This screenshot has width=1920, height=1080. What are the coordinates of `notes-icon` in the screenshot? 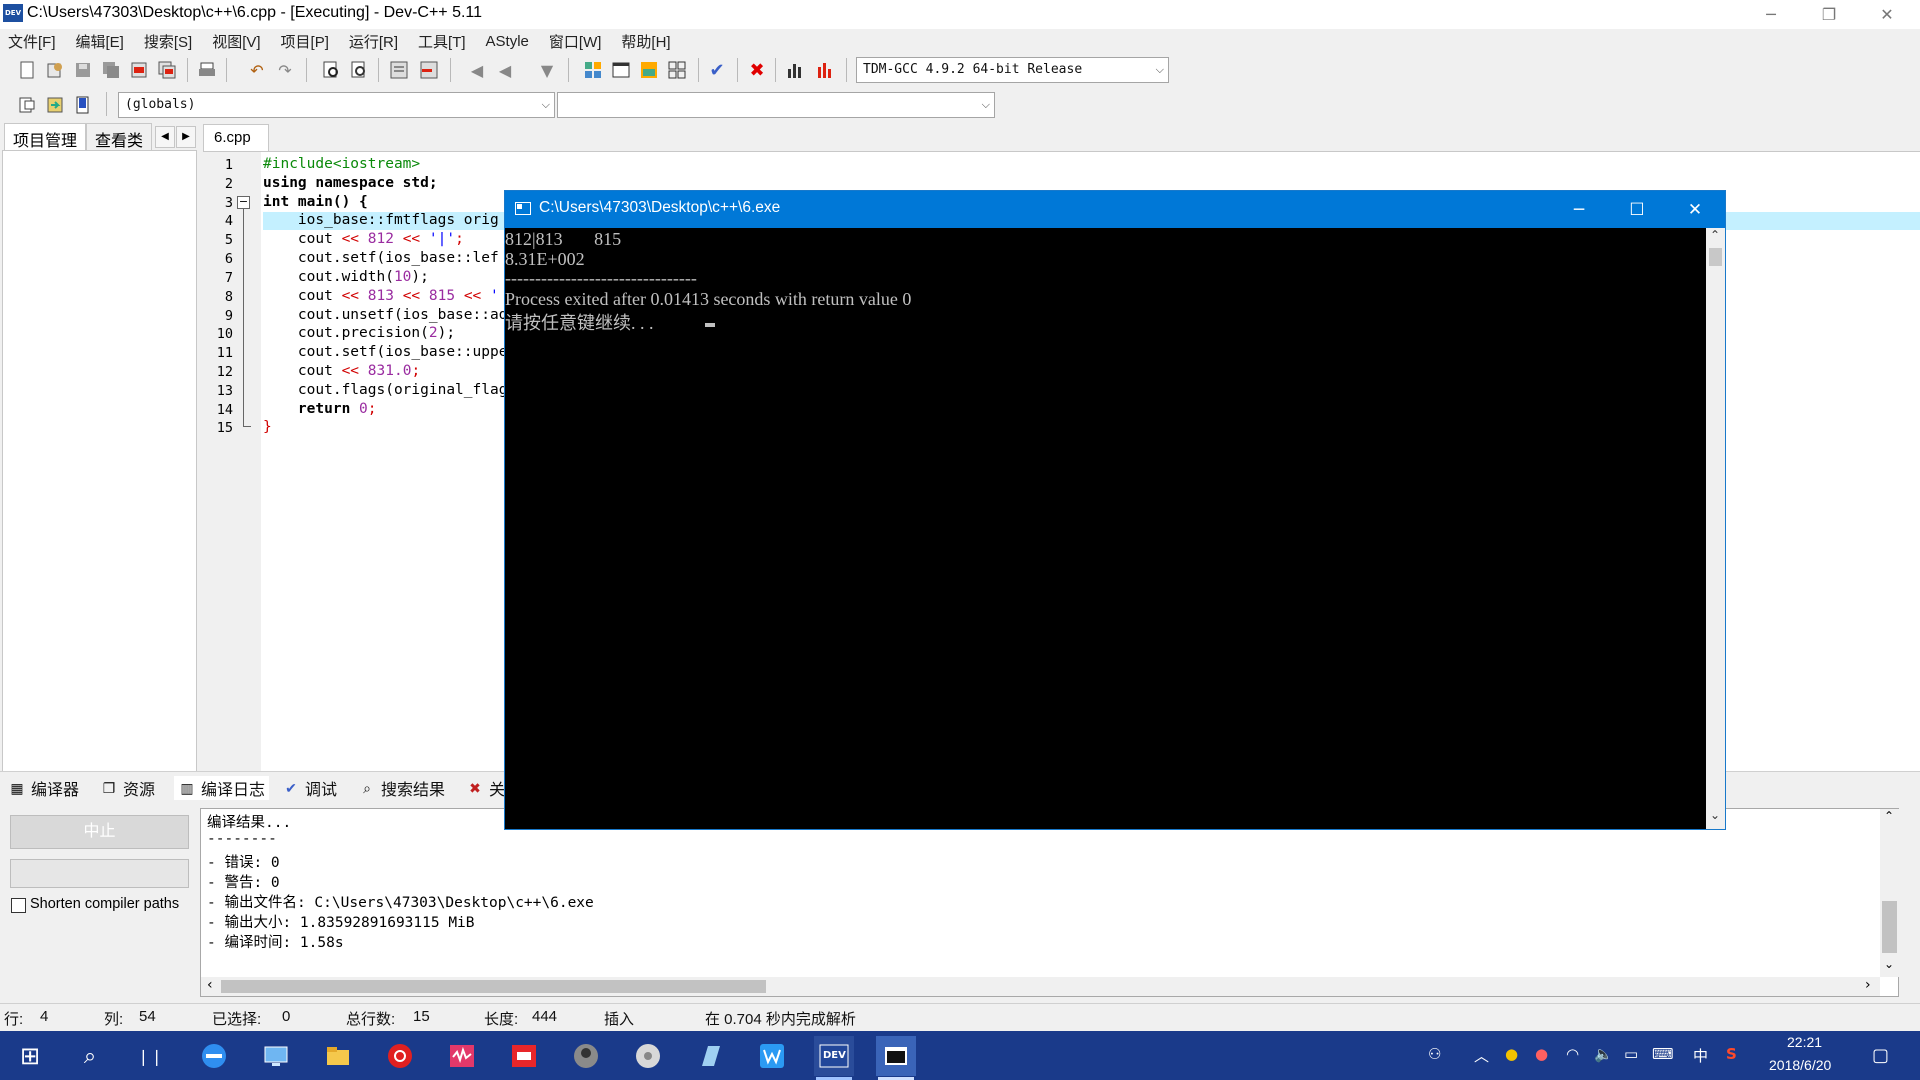 It's located at (710, 1056).